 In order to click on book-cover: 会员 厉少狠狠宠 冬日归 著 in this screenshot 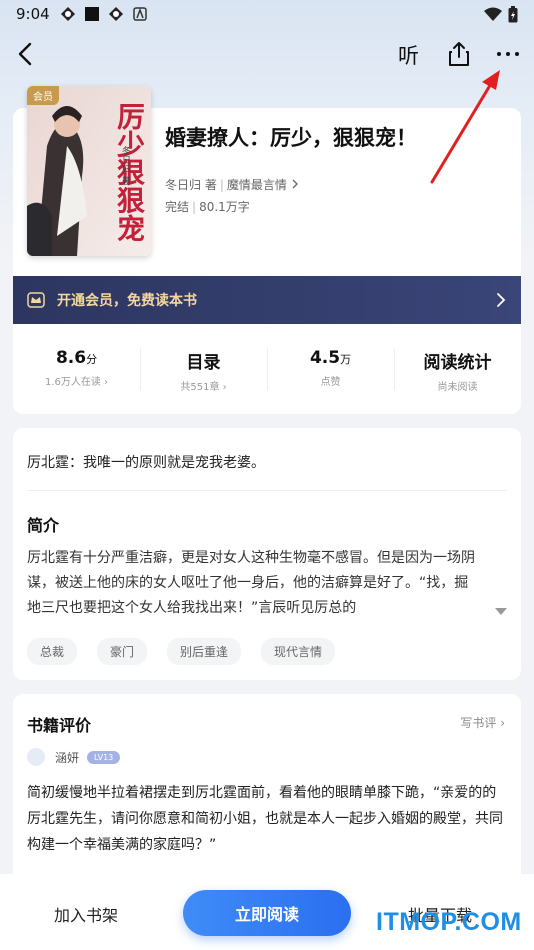, I will do `click(89, 171)`.